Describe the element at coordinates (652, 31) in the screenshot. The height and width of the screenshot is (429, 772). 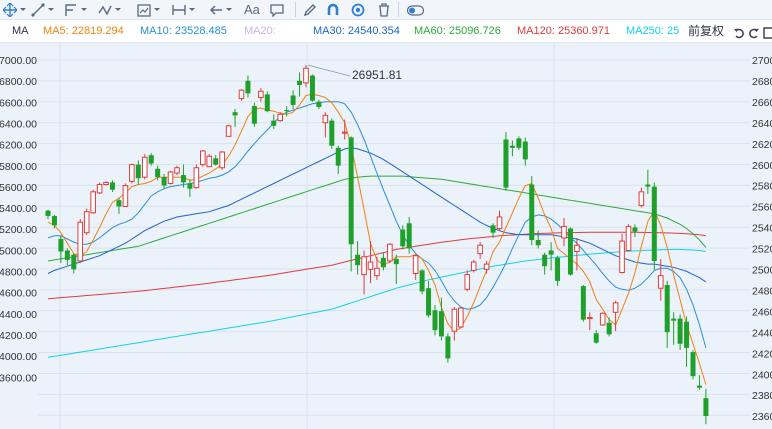
I see `ma250-value: MA250: 25` at that location.